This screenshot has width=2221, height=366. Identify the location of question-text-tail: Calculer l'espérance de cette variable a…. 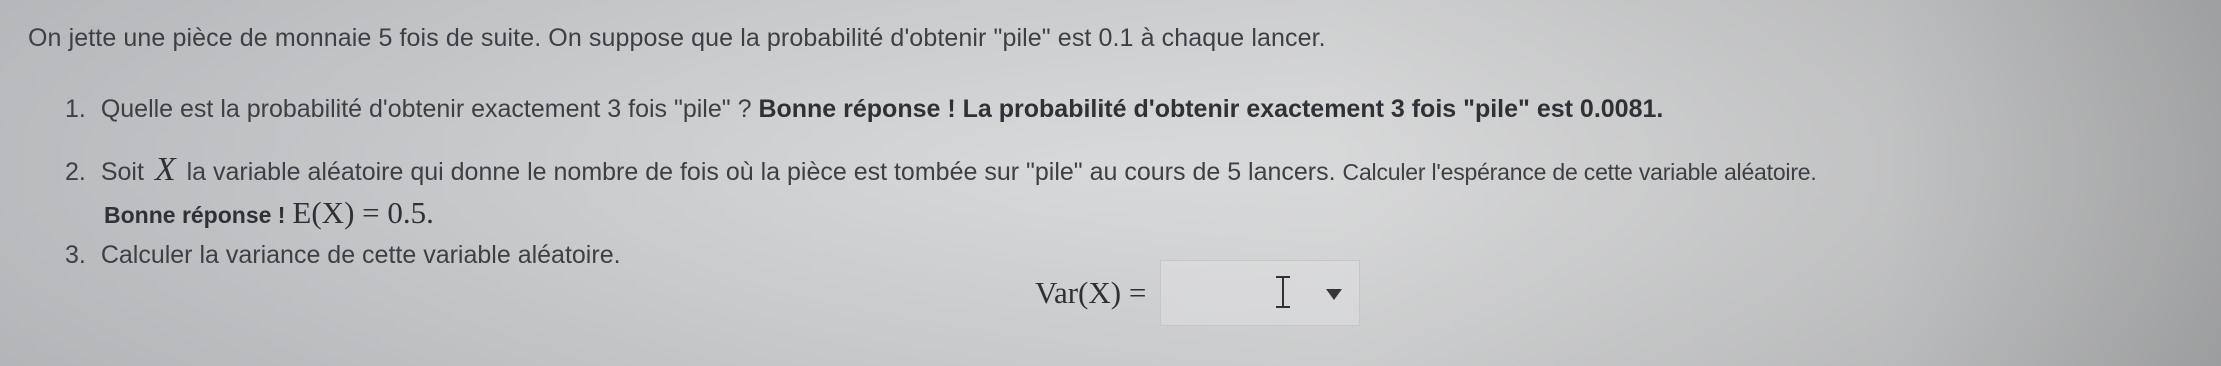
(1579, 172).